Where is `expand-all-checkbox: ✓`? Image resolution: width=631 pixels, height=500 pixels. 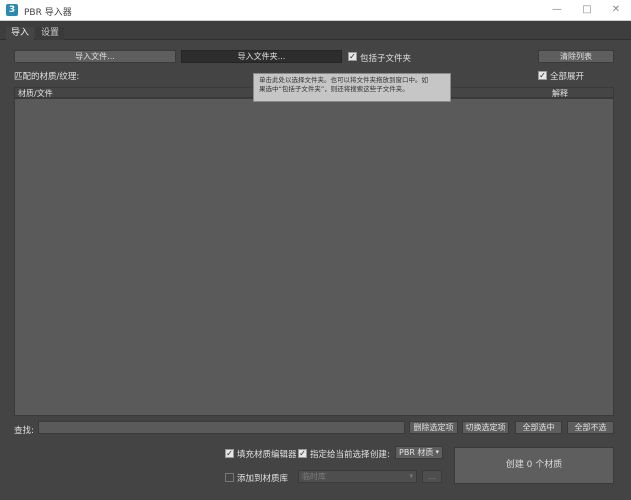
expand-all-checkbox: ✓ is located at coordinates (542, 75).